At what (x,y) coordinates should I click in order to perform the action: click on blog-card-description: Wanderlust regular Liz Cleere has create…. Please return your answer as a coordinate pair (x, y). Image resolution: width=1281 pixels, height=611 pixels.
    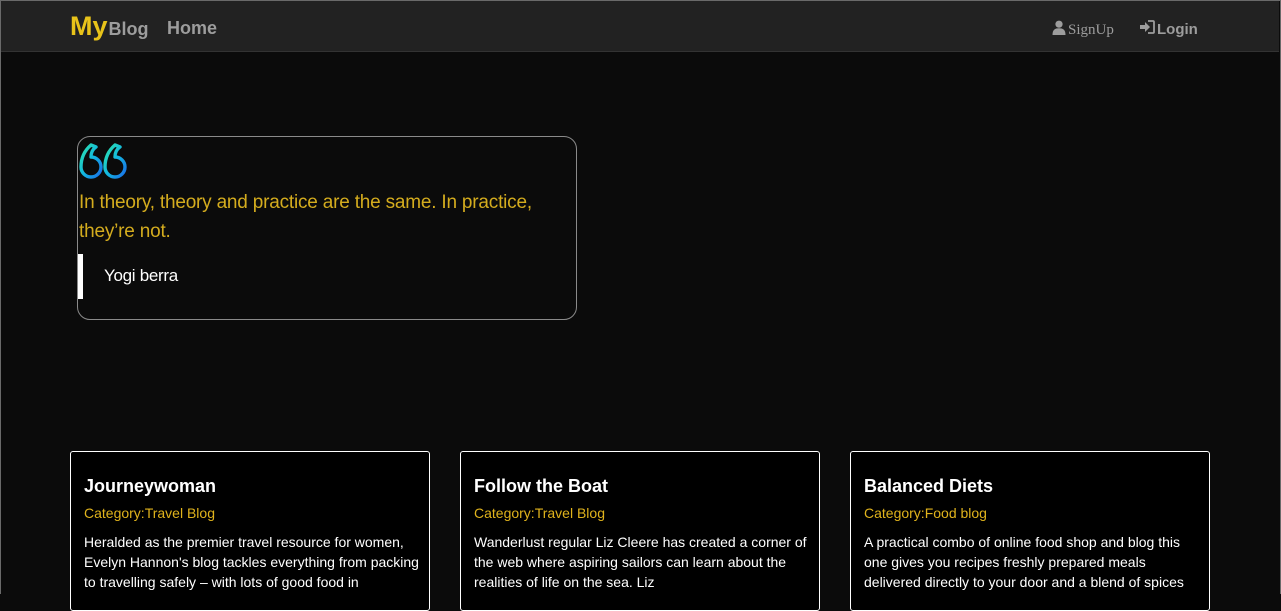
    Looking at the image, I should click on (640, 562).